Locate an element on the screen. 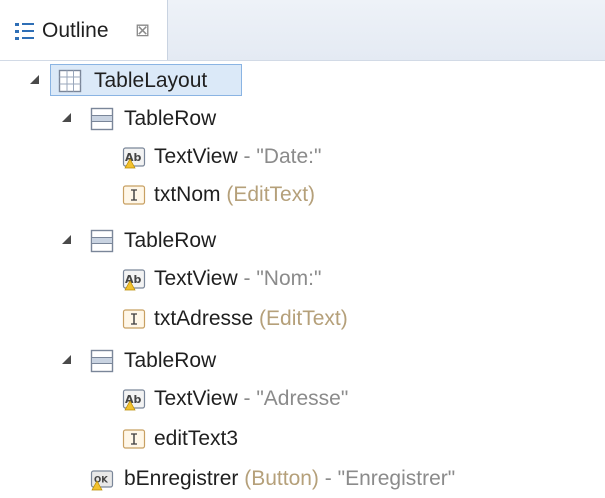  tree-node-label: editText3 is located at coordinates (196, 438).